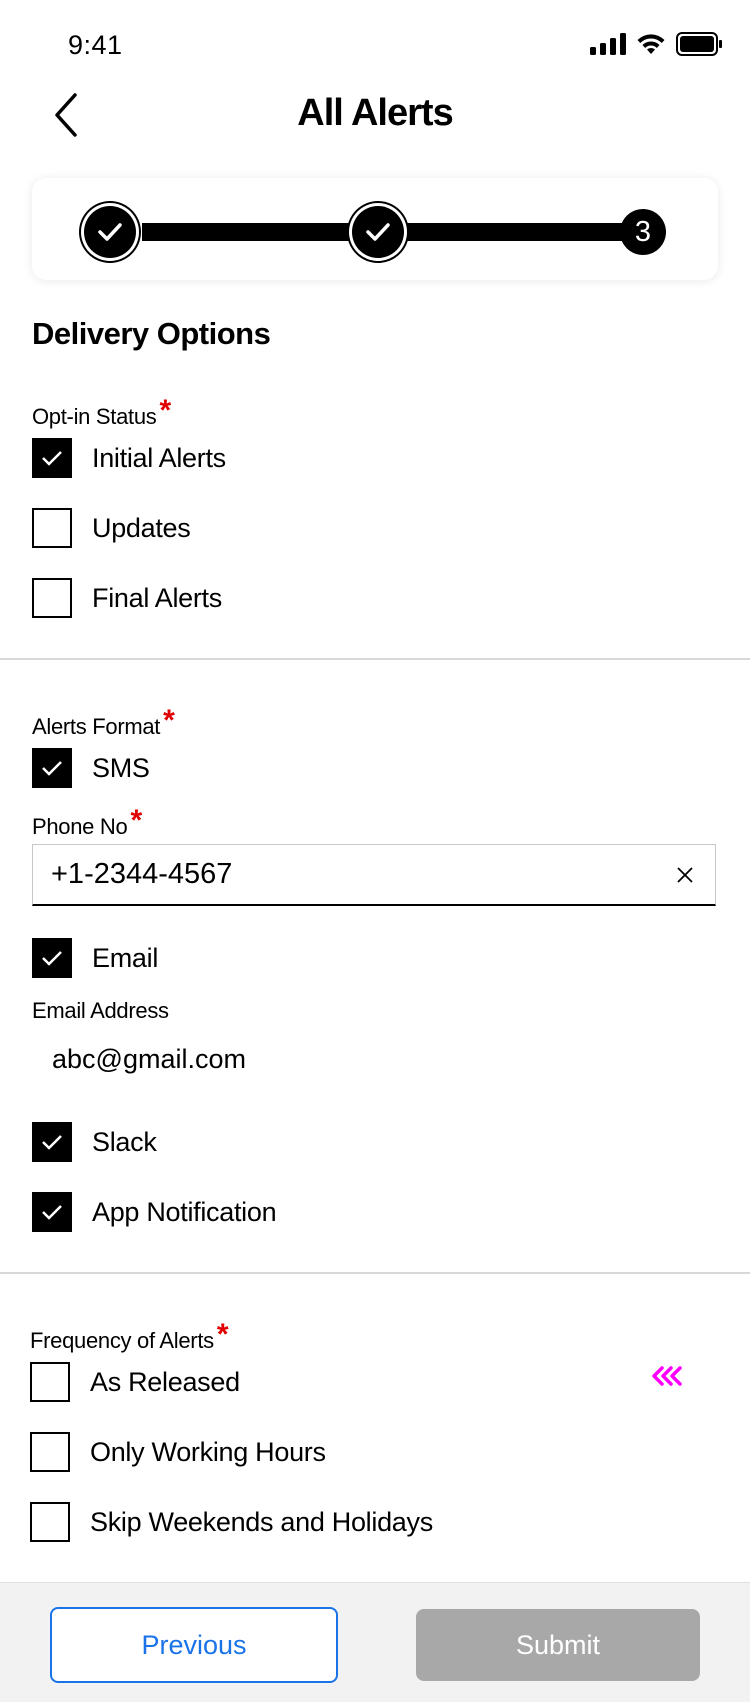 The image size is (750, 1702). I want to click on clear-icon, so click(685, 875).